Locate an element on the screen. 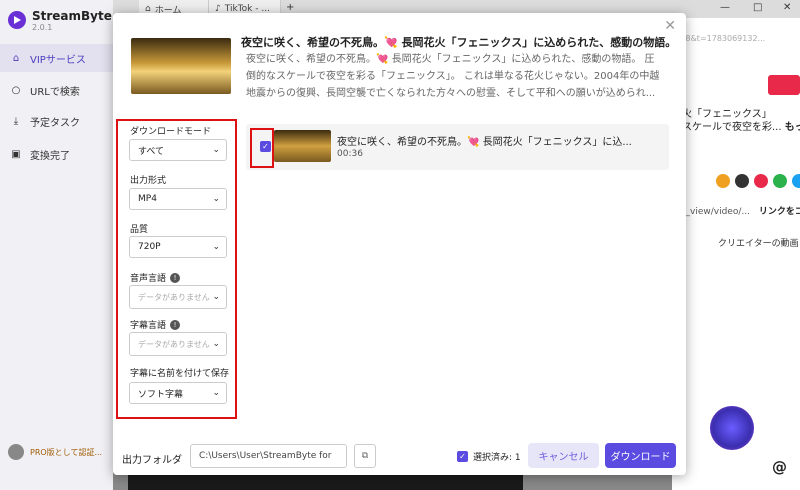  app-name: StreamByte is located at coordinates (72, 16).